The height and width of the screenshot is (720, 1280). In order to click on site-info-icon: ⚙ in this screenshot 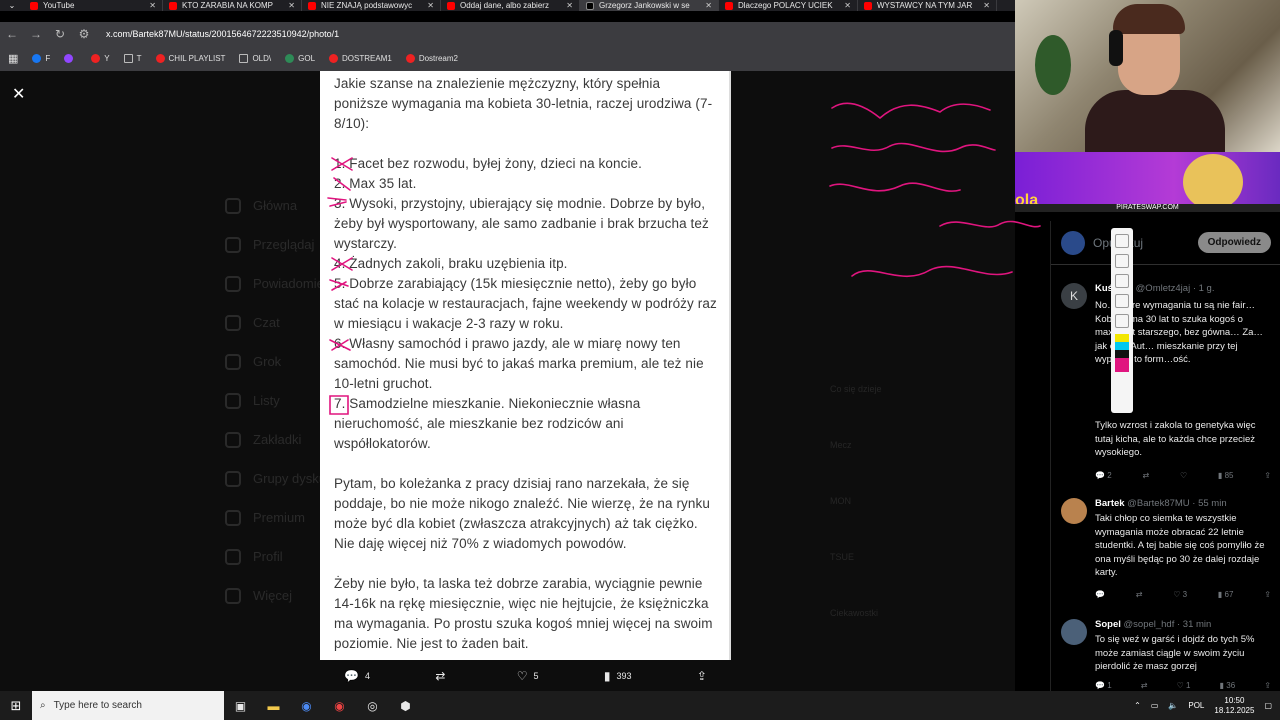, I will do `click(84, 34)`.